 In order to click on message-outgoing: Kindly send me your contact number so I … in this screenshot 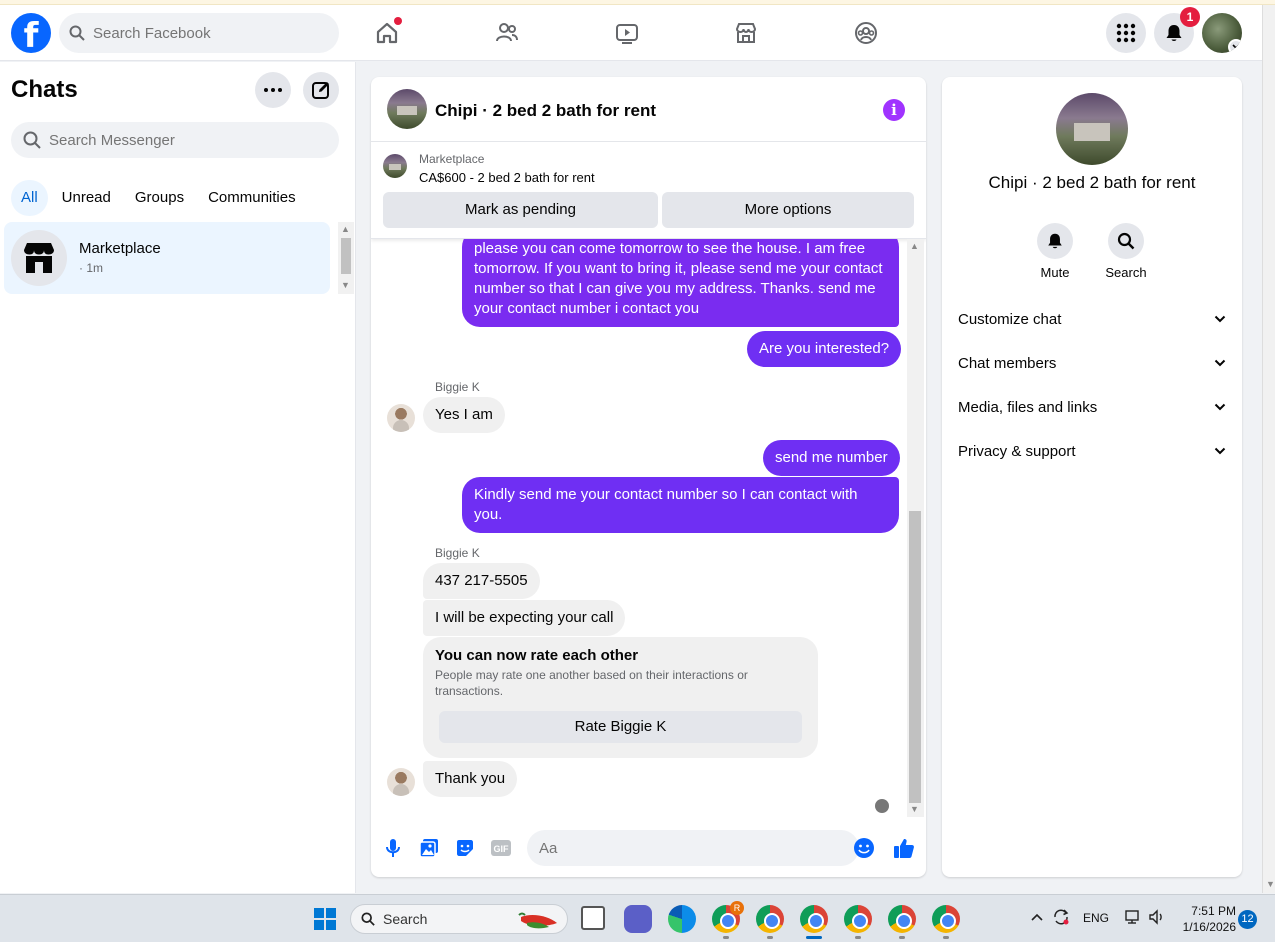, I will do `click(680, 505)`.